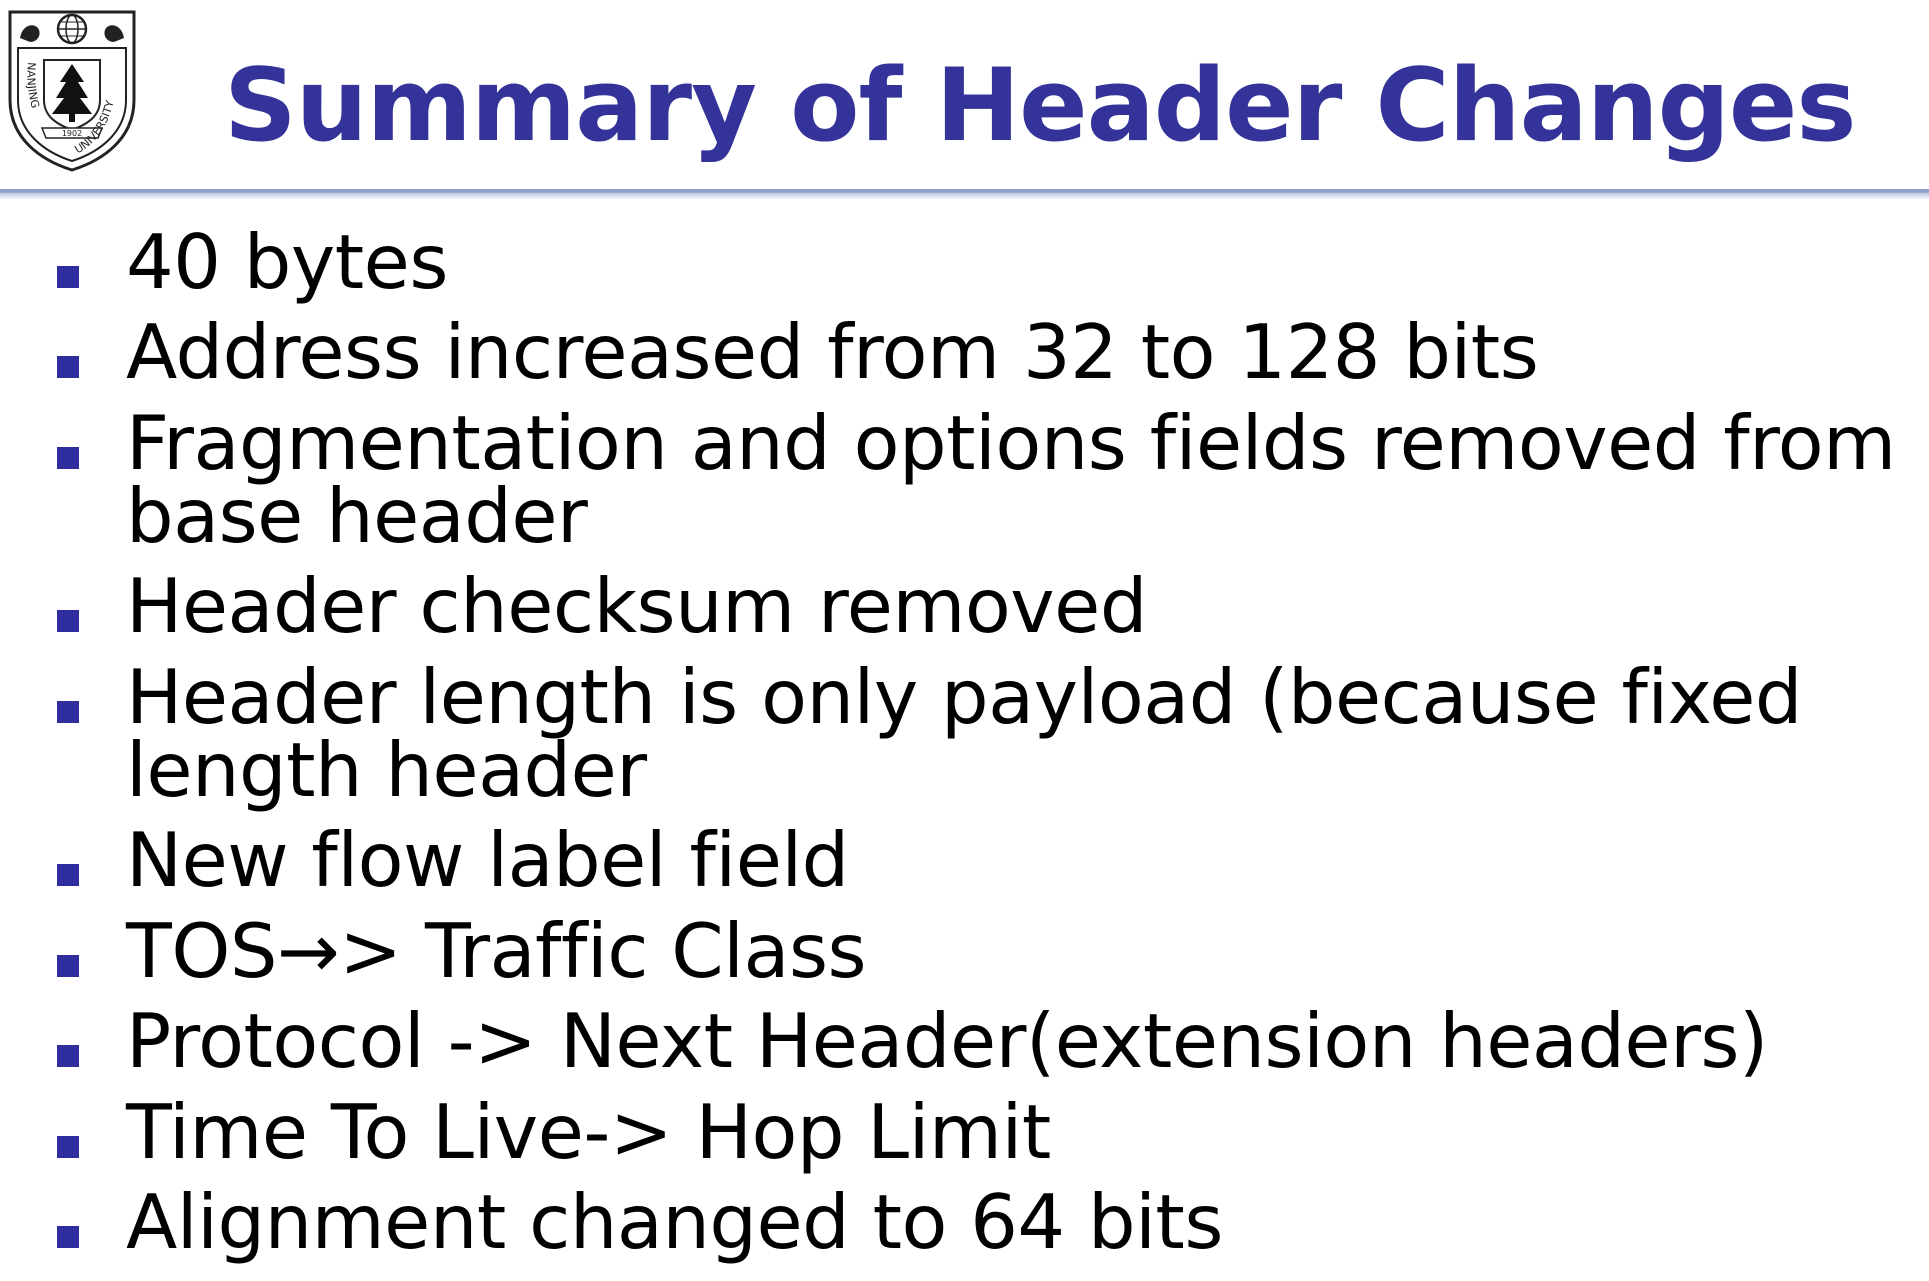  I want to click on bullet-text: 40 bytes, so click(287, 262).